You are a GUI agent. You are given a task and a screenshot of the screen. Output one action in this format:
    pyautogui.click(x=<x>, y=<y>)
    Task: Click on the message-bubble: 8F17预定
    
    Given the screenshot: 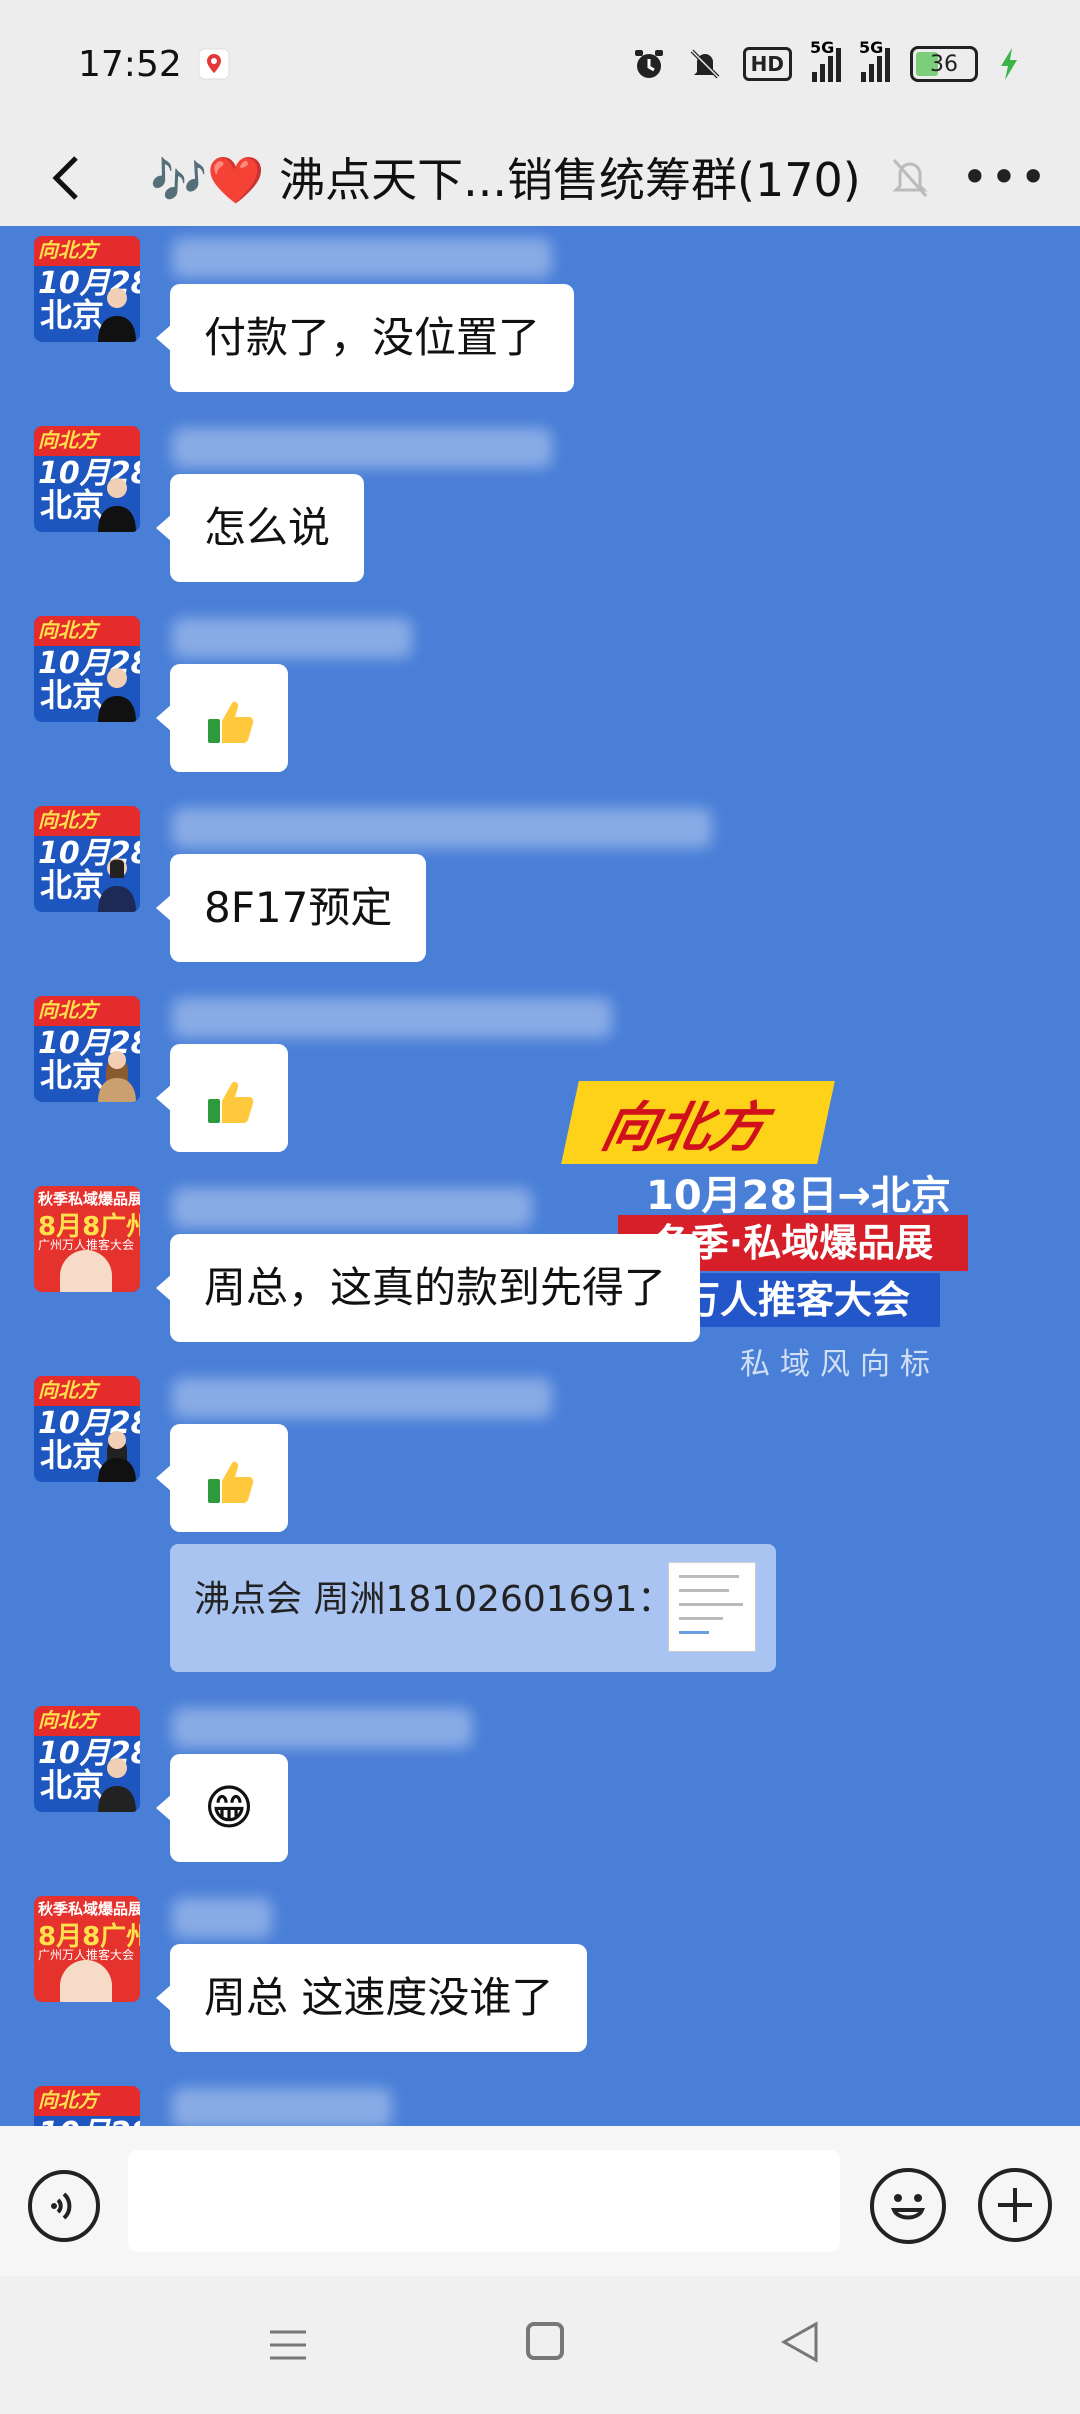 What is the action you would take?
    pyautogui.click(x=291, y=908)
    